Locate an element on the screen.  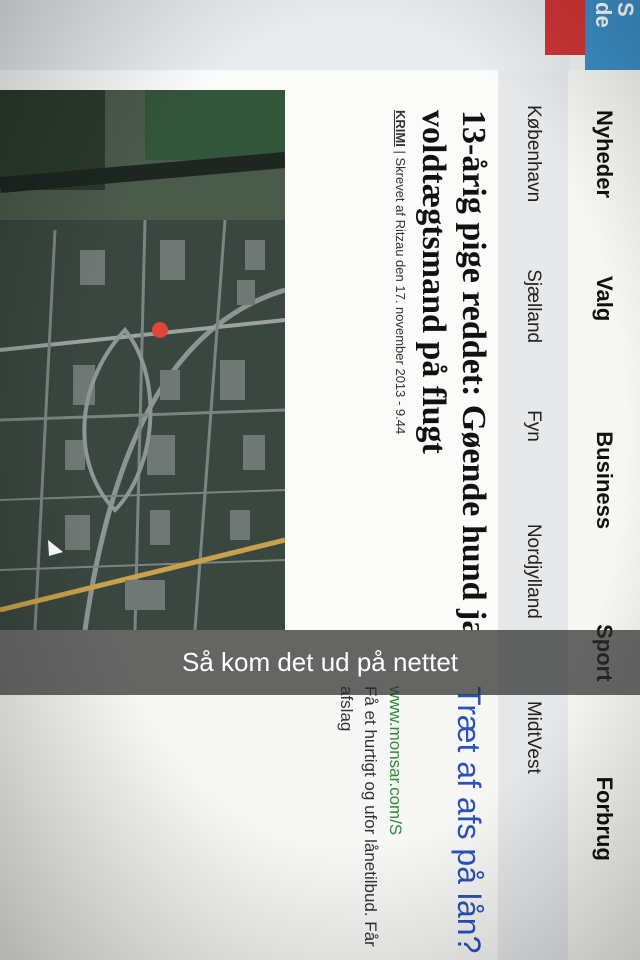
main-nav: Nyheder Valg Business Sport Forbrug is located at coordinates (603, 515).